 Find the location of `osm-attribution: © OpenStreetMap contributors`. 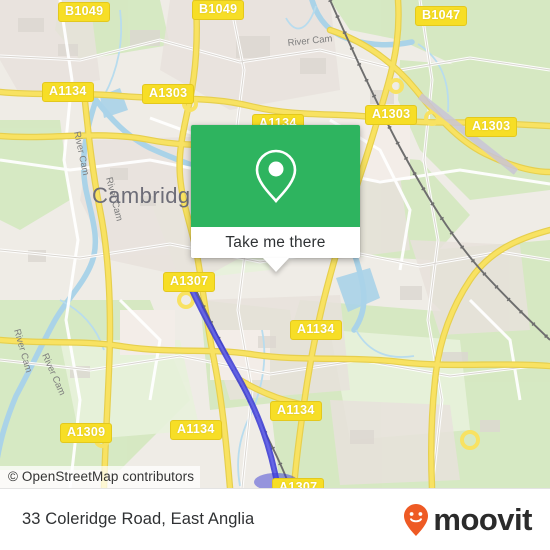

osm-attribution: © OpenStreetMap contributors is located at coordinates (100, 477).